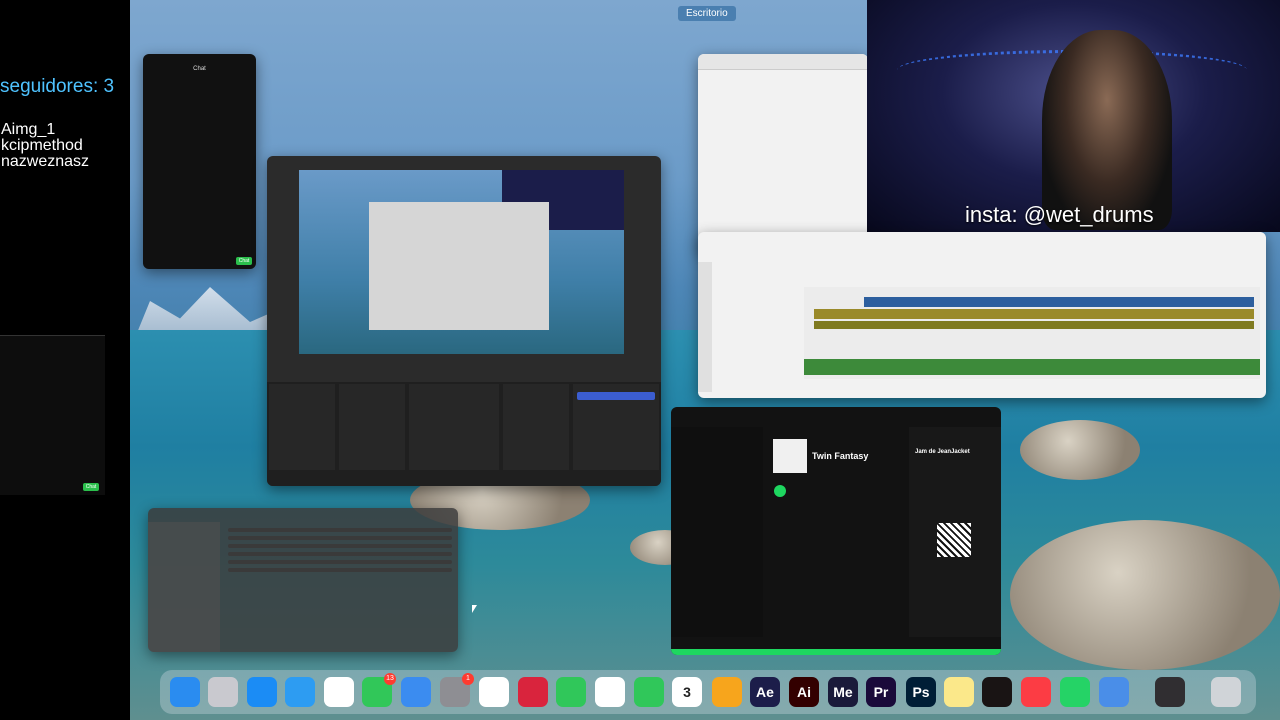  I want to click on obs-transitions, so click(536, 427).